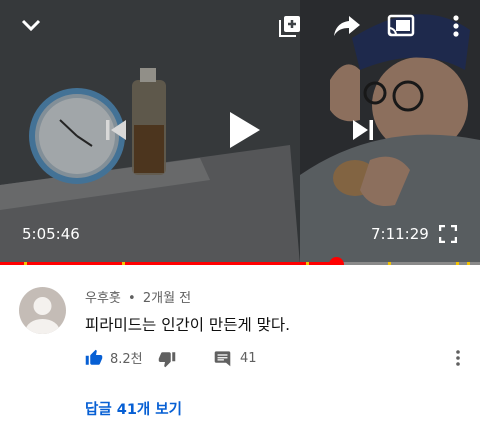  Describe the element at coordinates (240, 261) in the screenshot. I see `seek-bar` at that location.